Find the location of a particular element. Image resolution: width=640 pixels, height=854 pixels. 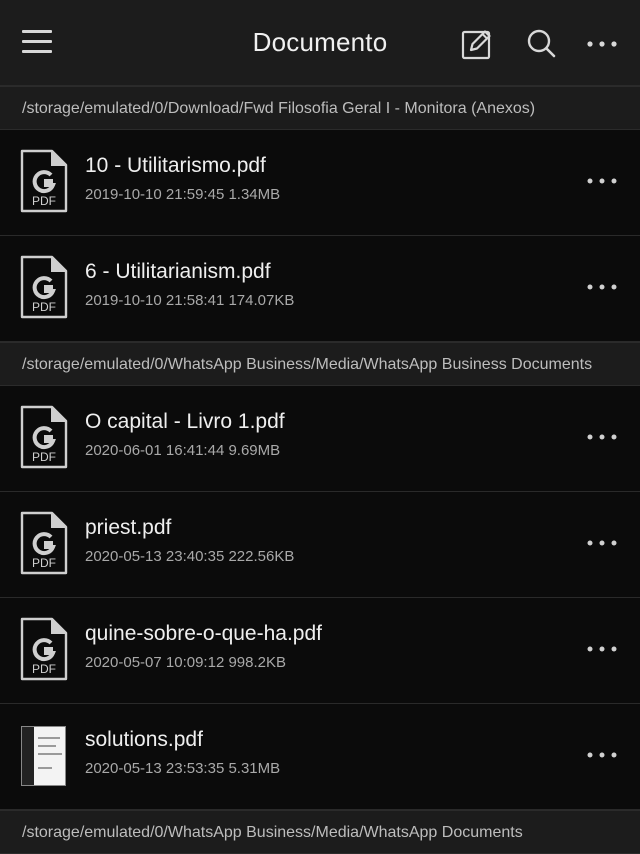

file-name: solutions.pdf is located at coordinates (144, 739).